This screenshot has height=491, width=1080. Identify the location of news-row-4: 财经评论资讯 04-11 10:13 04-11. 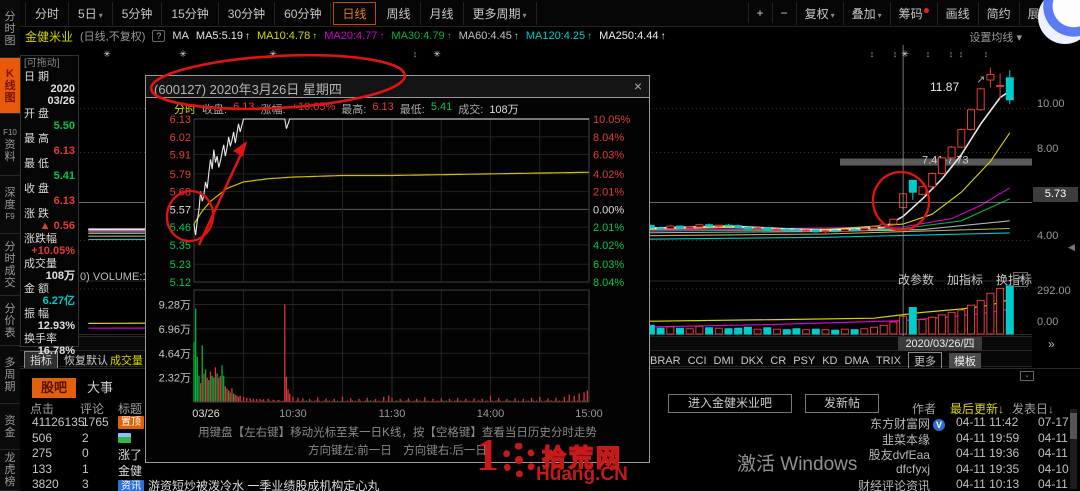
(920, 484).